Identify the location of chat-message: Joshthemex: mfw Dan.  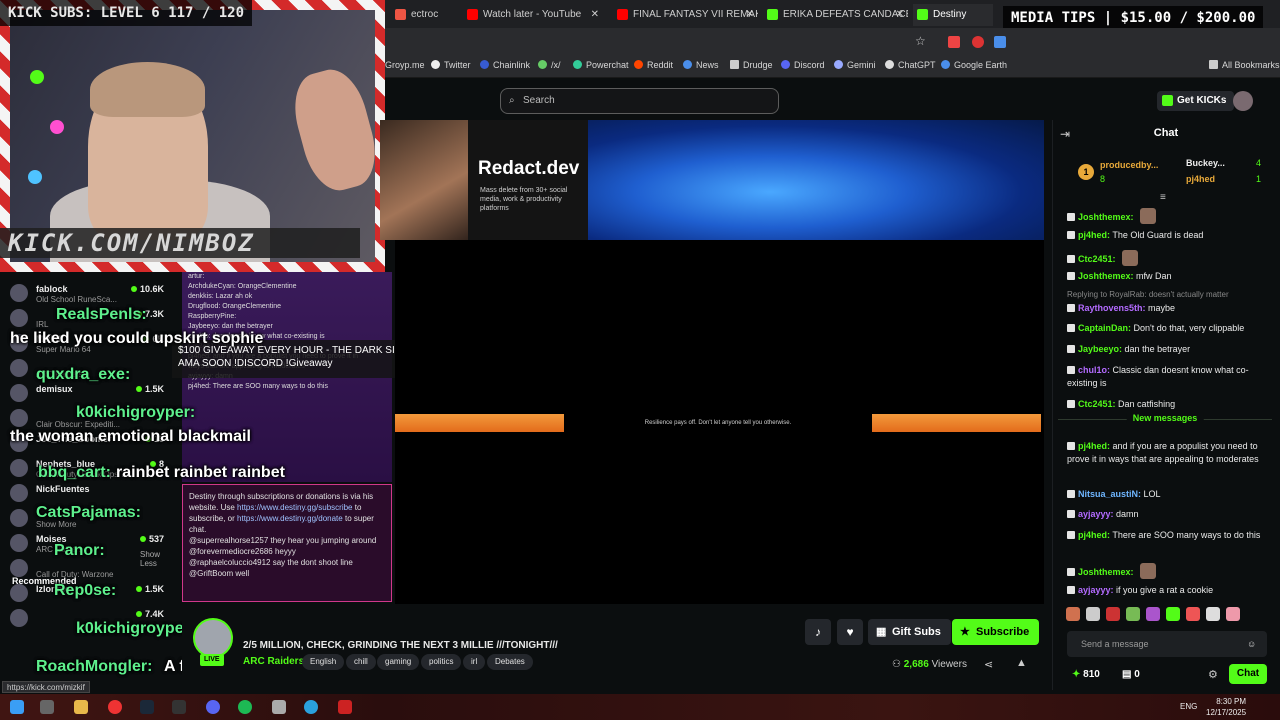
(1167, 276).